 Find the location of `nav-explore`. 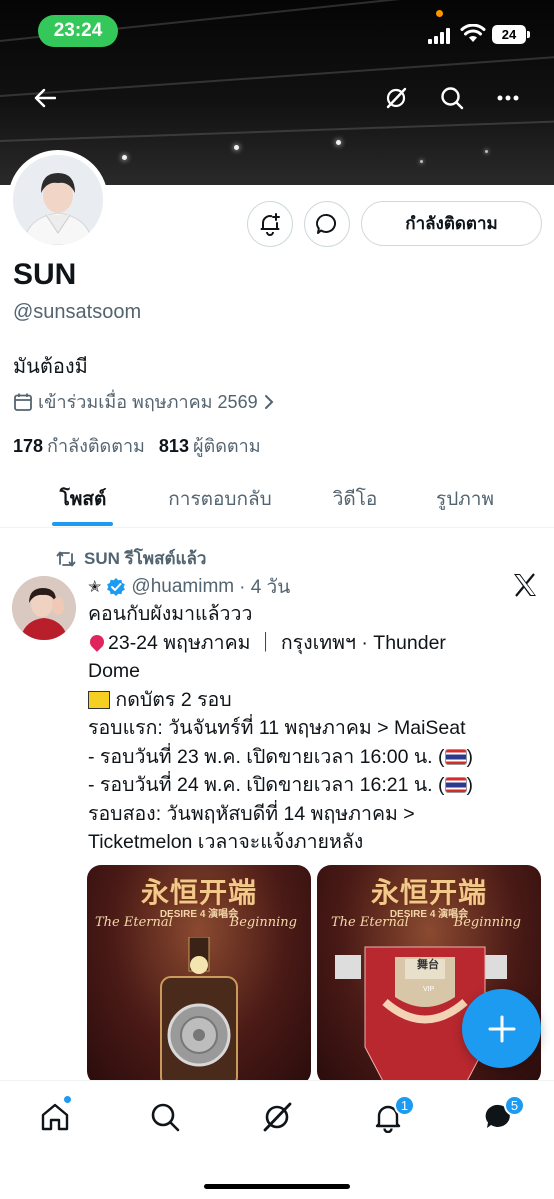

nav-explore is located at coordinates (165, 1117).